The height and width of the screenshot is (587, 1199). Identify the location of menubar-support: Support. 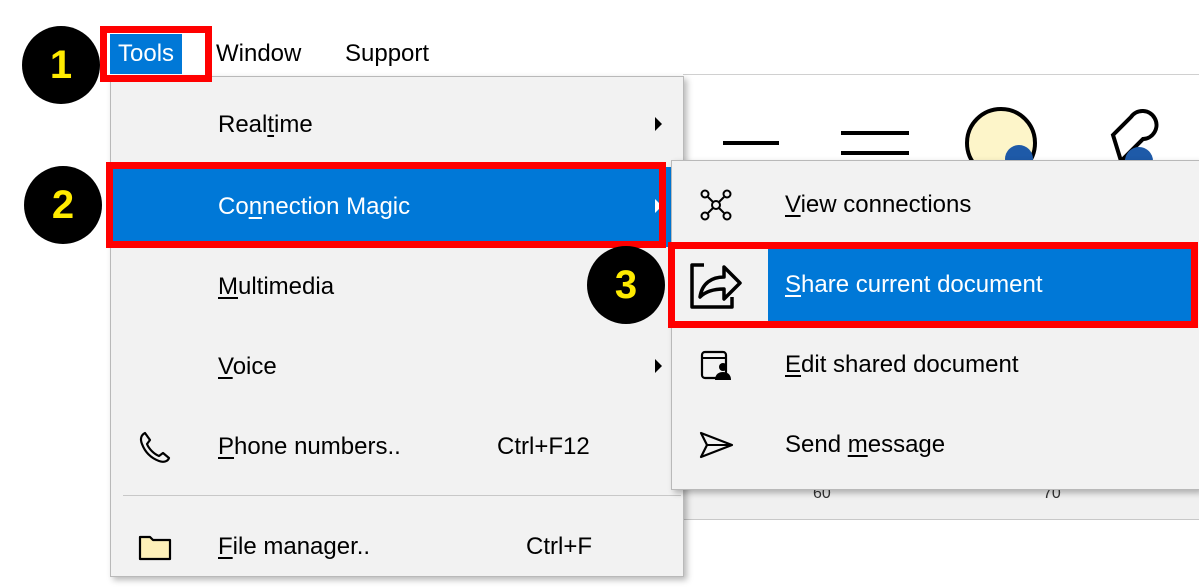
(387, 54).